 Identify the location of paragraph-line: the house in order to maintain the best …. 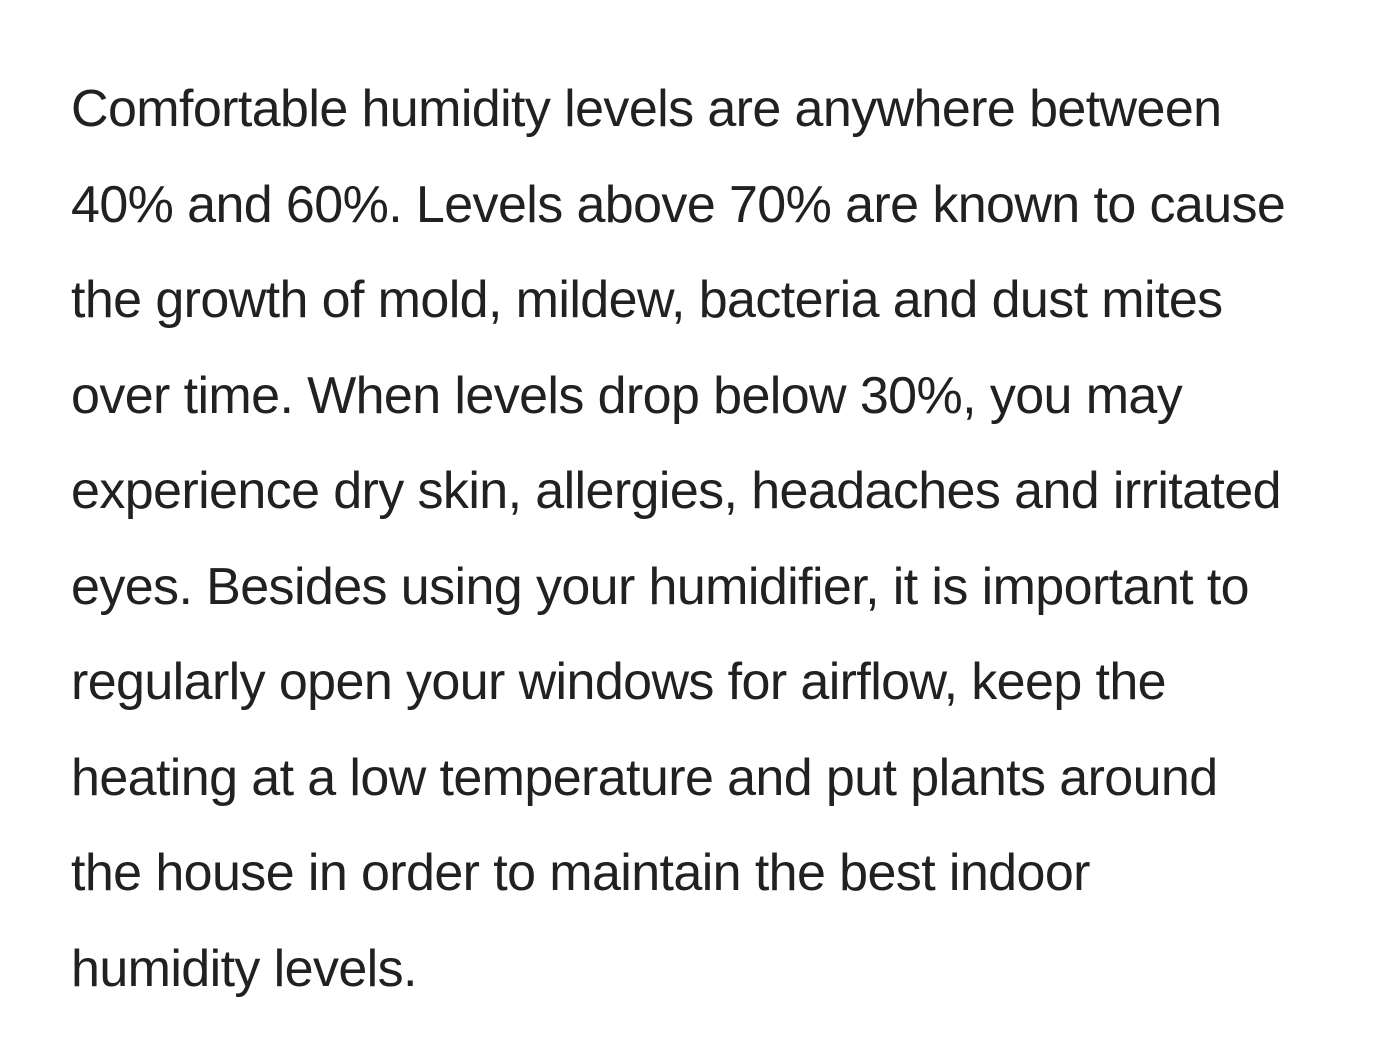
(580, 873).